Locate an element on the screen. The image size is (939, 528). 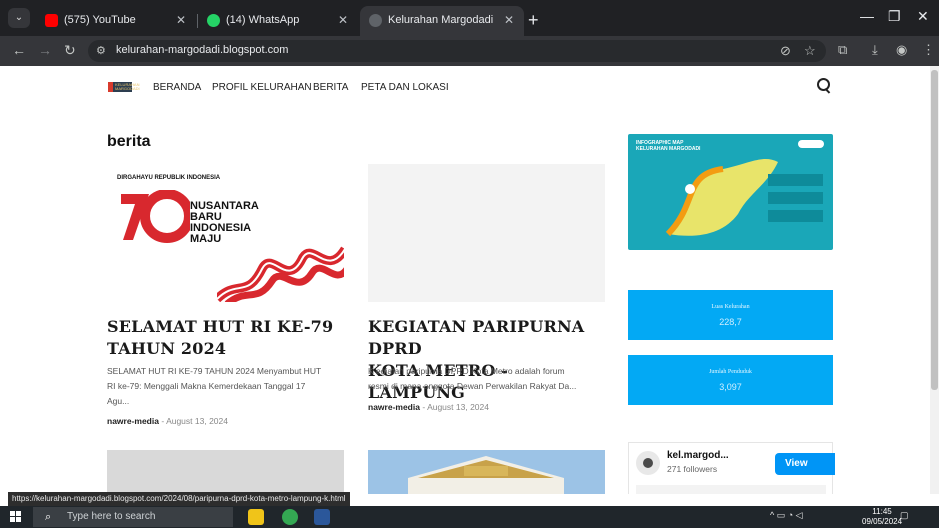
nav-beranda: BERANDA is located at coordinates (177, 87).